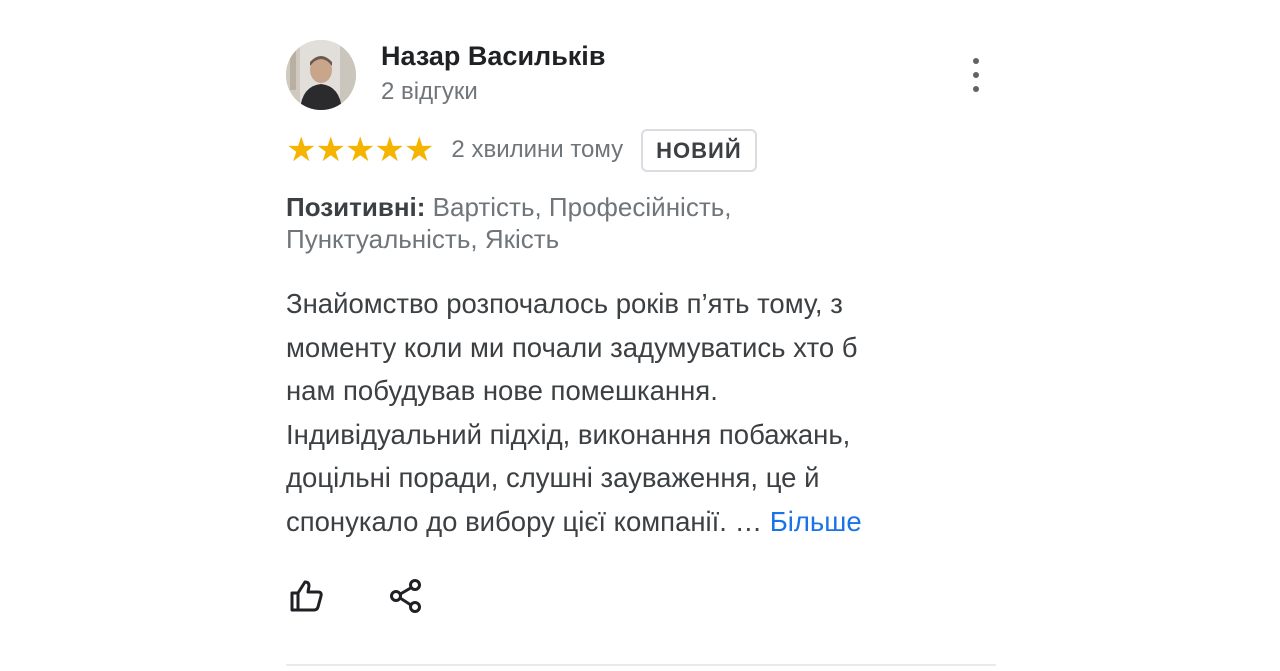  I want to click on share-button, so click(406, 596).